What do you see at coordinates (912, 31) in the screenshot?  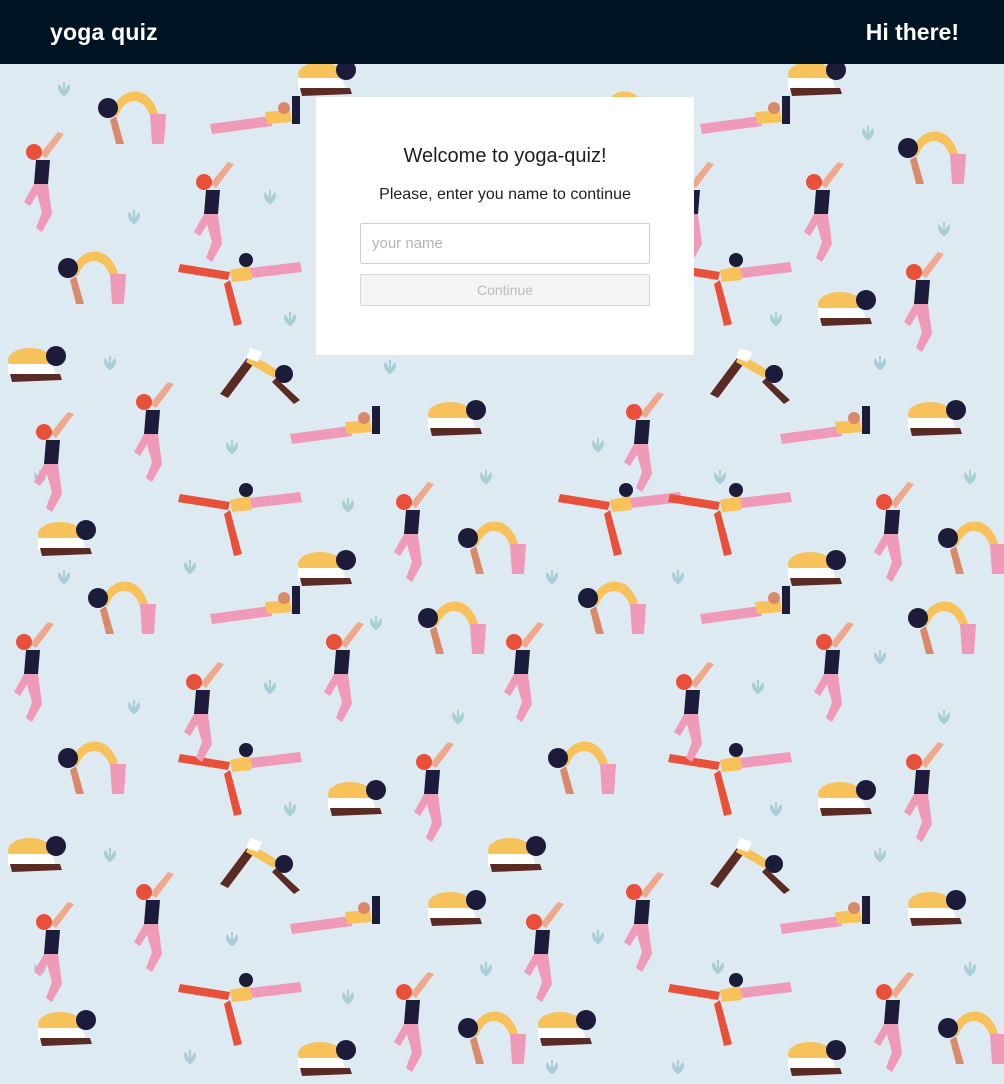 I see `user-greeting: Hi there!` at bounding box center [912, 31].